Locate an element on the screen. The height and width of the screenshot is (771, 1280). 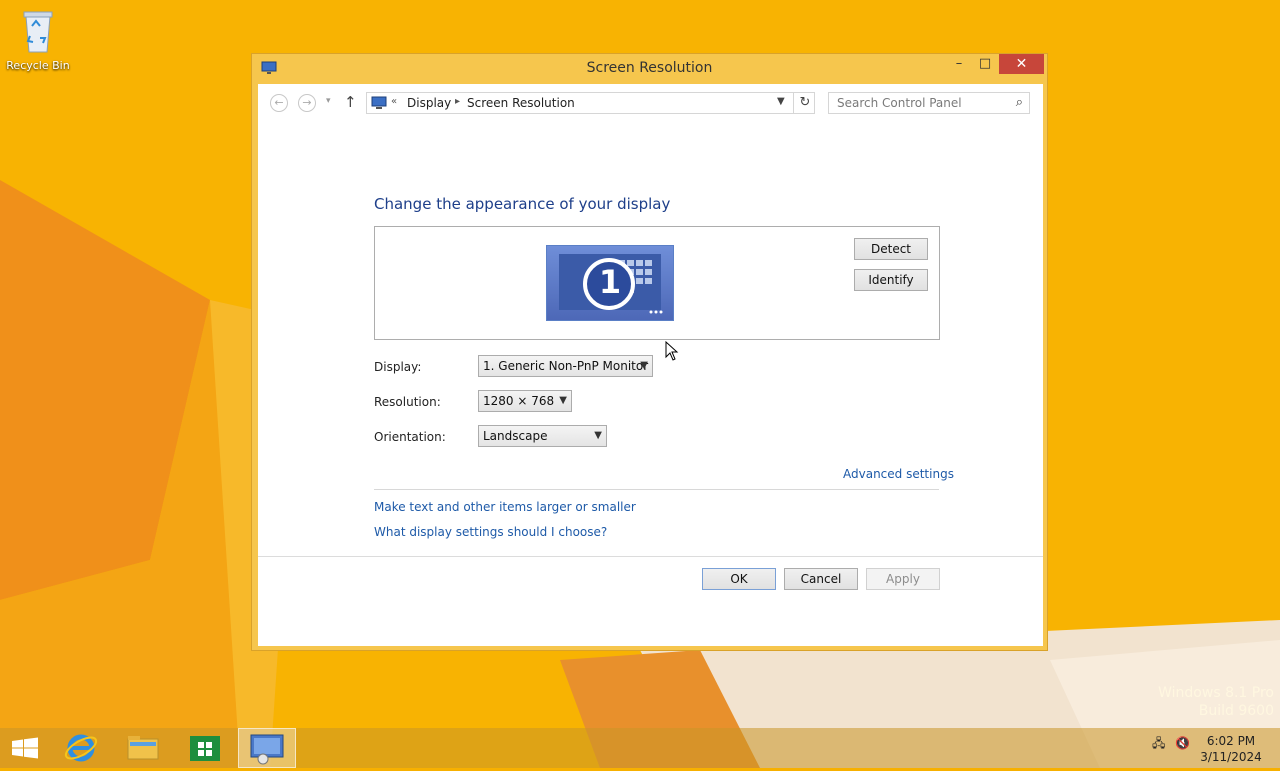
forward-button: → is located at coordinates (307, 103).